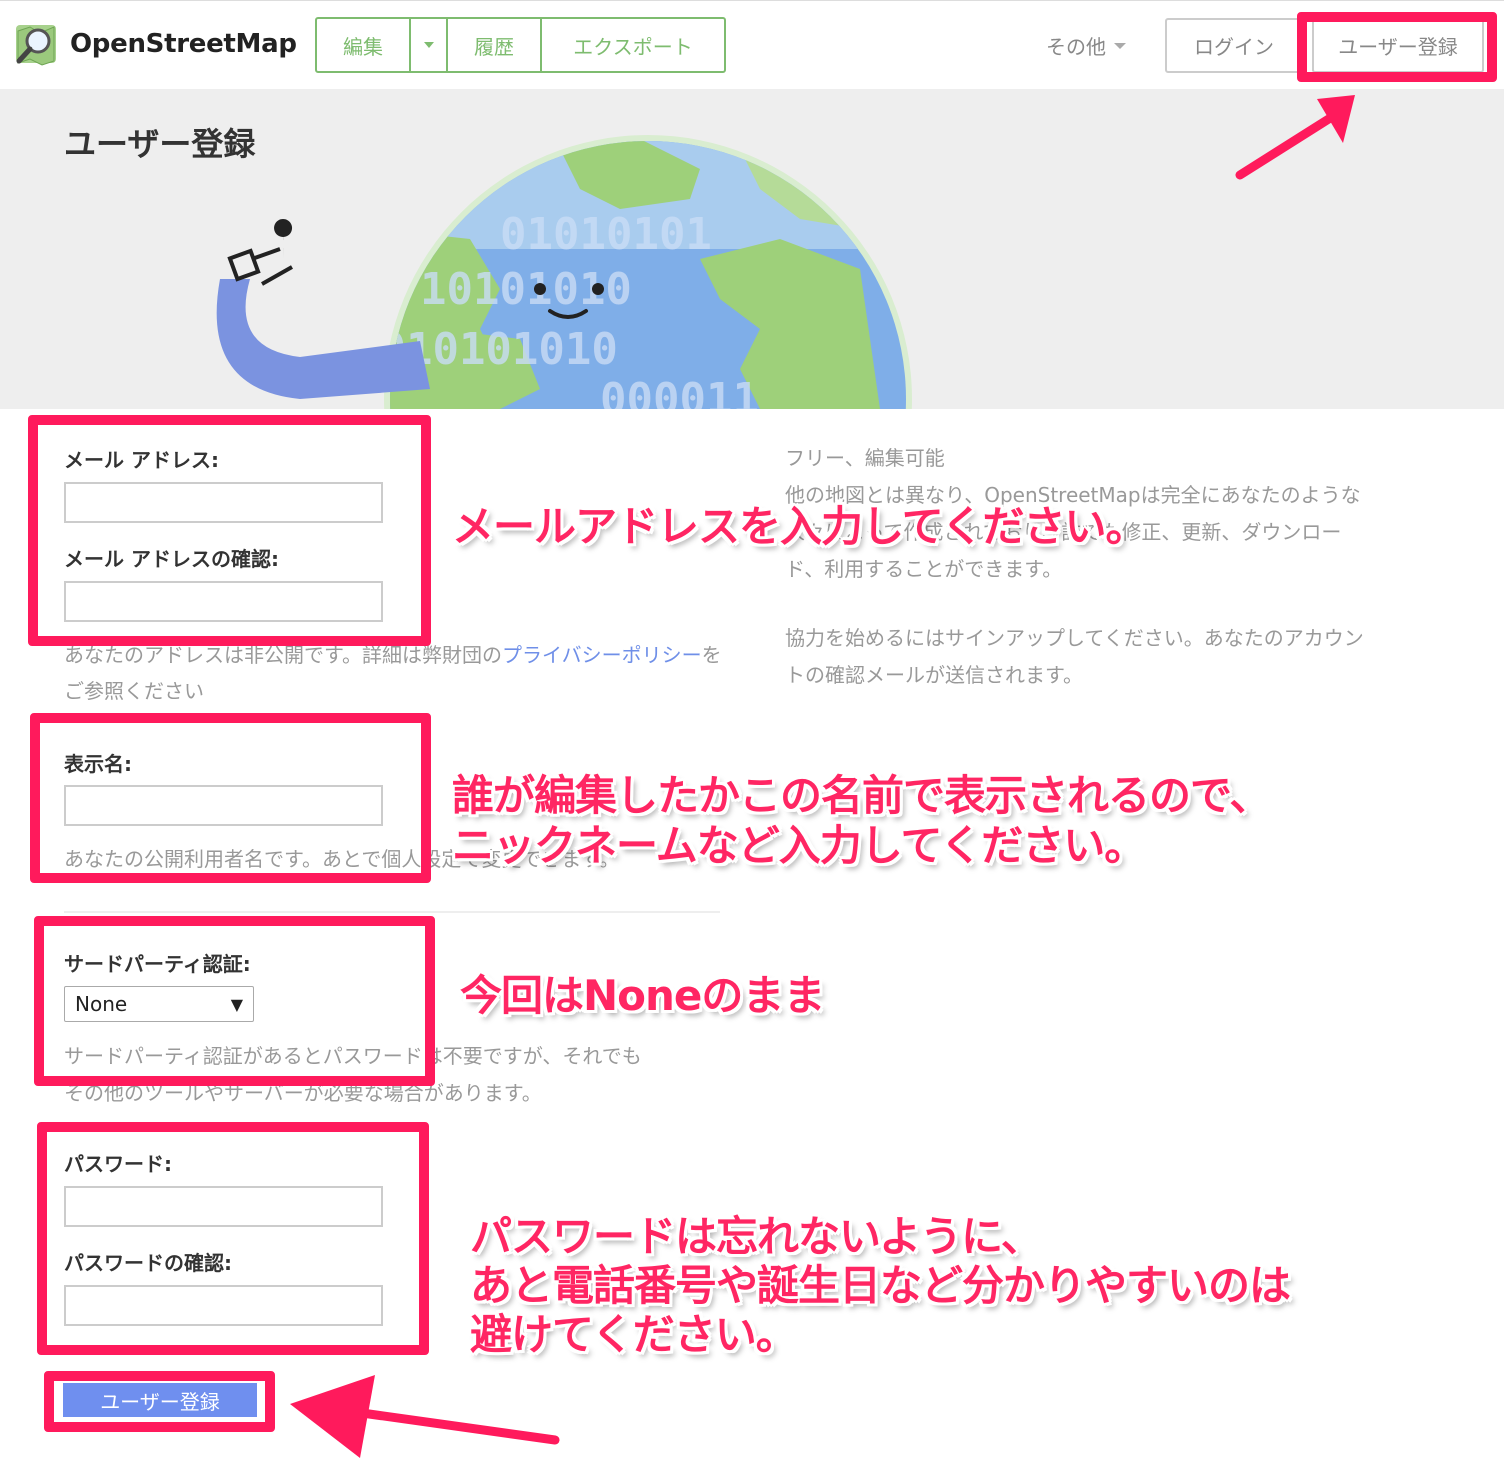 Image resolution: width=1504 pixels, height=1460 pixels. I want to click on logo-text: OpenStreetMap, so click(183, 44).